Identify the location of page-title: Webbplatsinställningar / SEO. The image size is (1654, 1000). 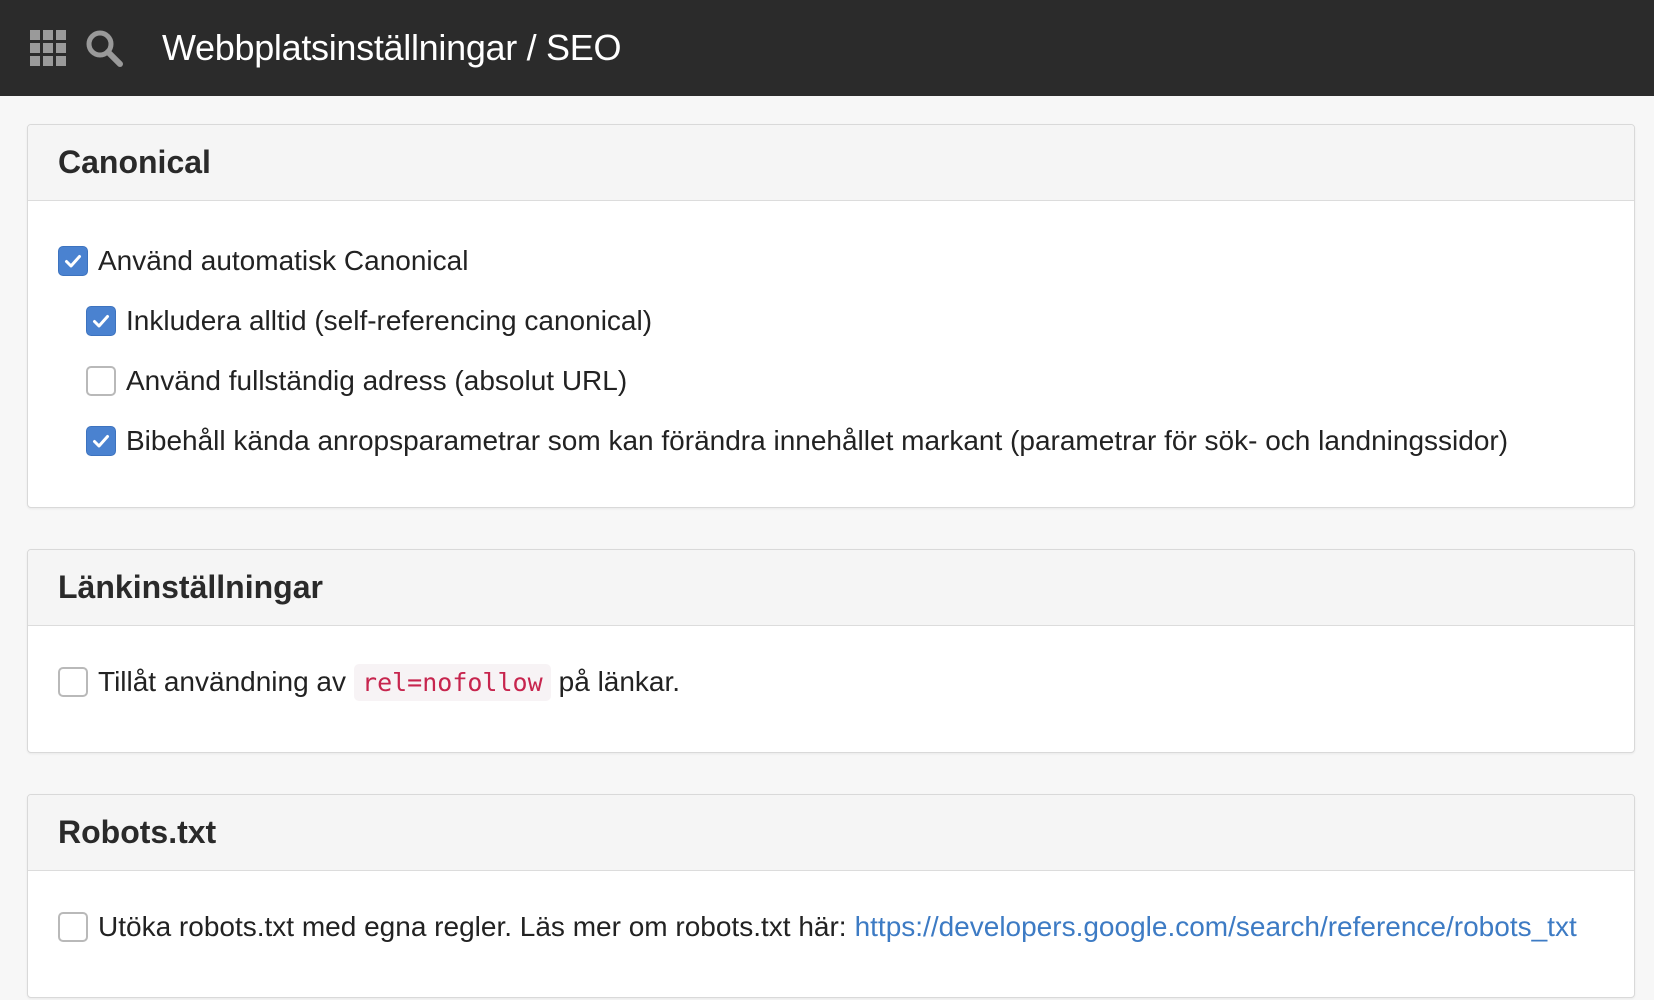
(392, 47).